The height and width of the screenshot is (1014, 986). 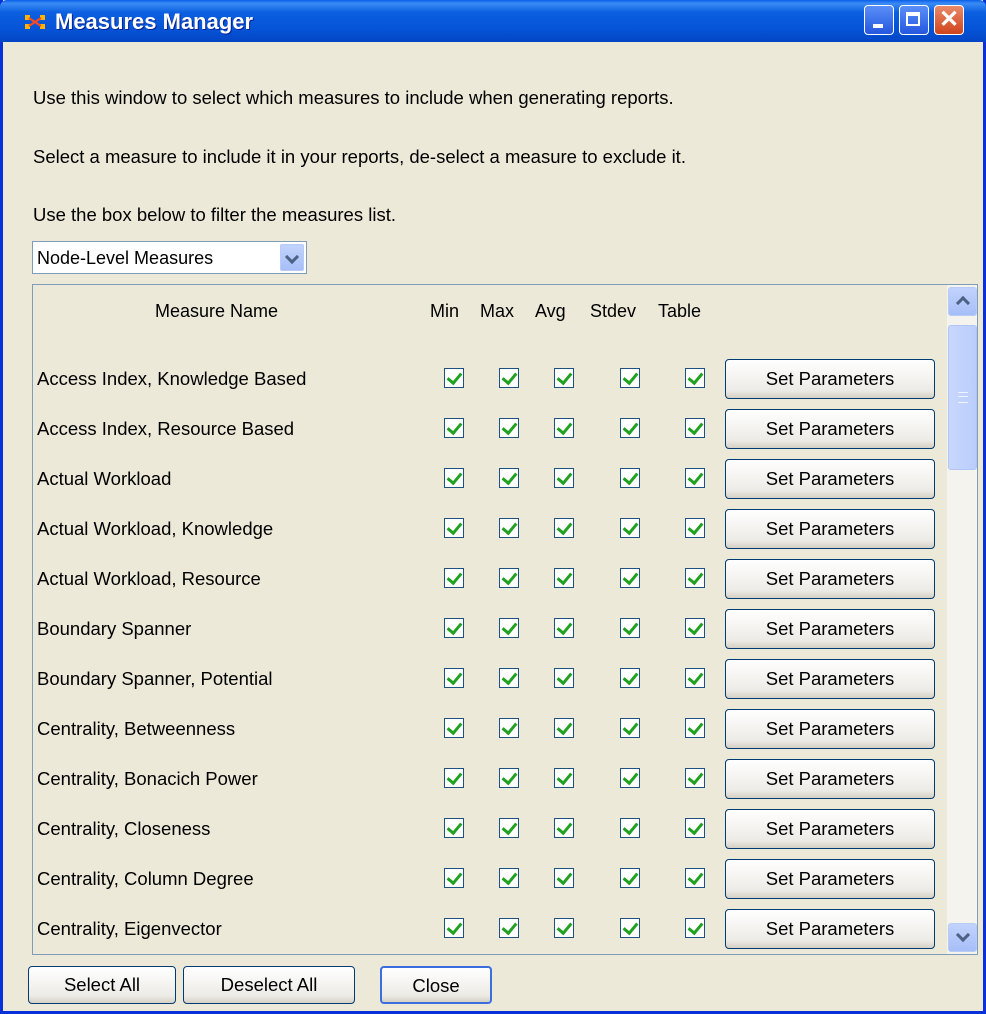 I want to click on measure-name: Actual Workload, Knowledge, so click(x=155, y=528).